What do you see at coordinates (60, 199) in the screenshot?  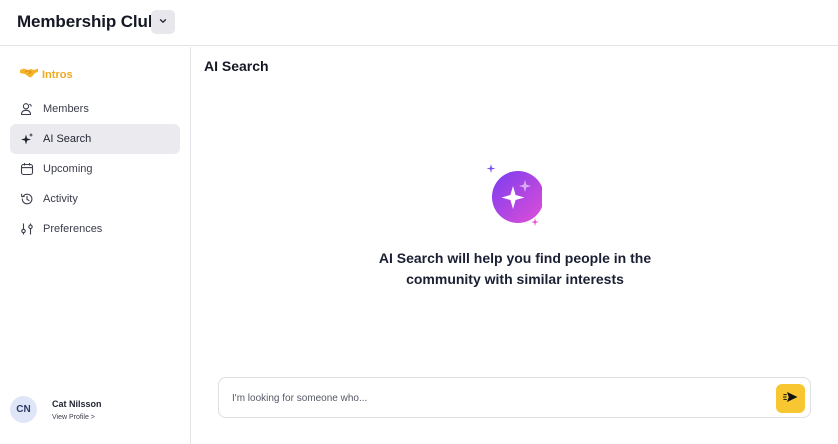 I see `sidebar-item-label: Activity` at bounding box center [60, 199].